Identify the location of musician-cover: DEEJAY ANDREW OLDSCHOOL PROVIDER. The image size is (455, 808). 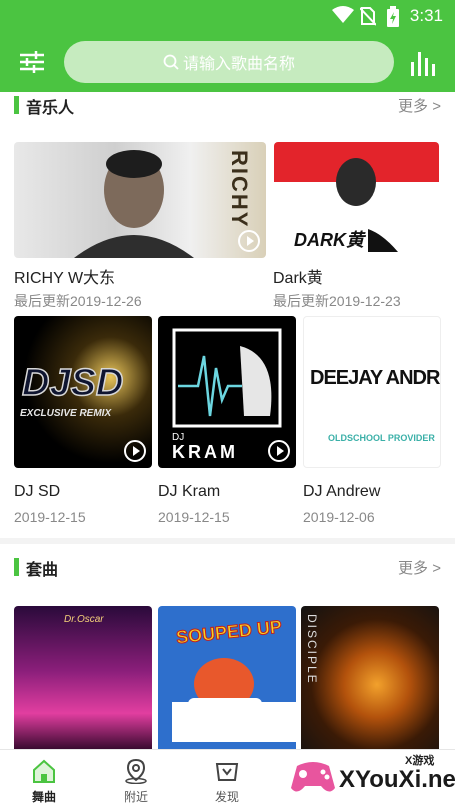
(372, 392).